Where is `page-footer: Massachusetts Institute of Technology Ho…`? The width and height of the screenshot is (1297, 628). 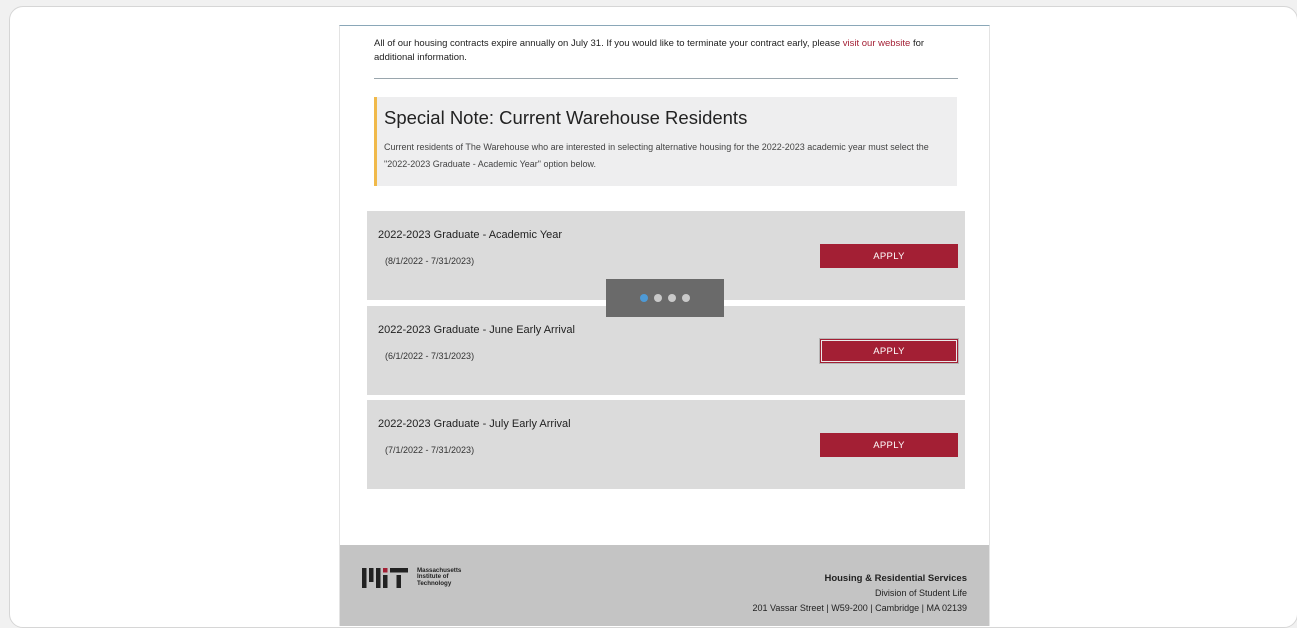 page-footer: Massachusetts Institute of Technology Ho… is located at coordinates (664, 585).